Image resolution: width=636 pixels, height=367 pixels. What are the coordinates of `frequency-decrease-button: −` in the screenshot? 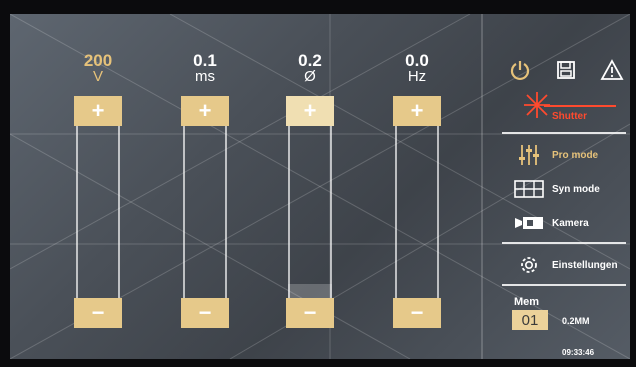 It's located at (417, 313).